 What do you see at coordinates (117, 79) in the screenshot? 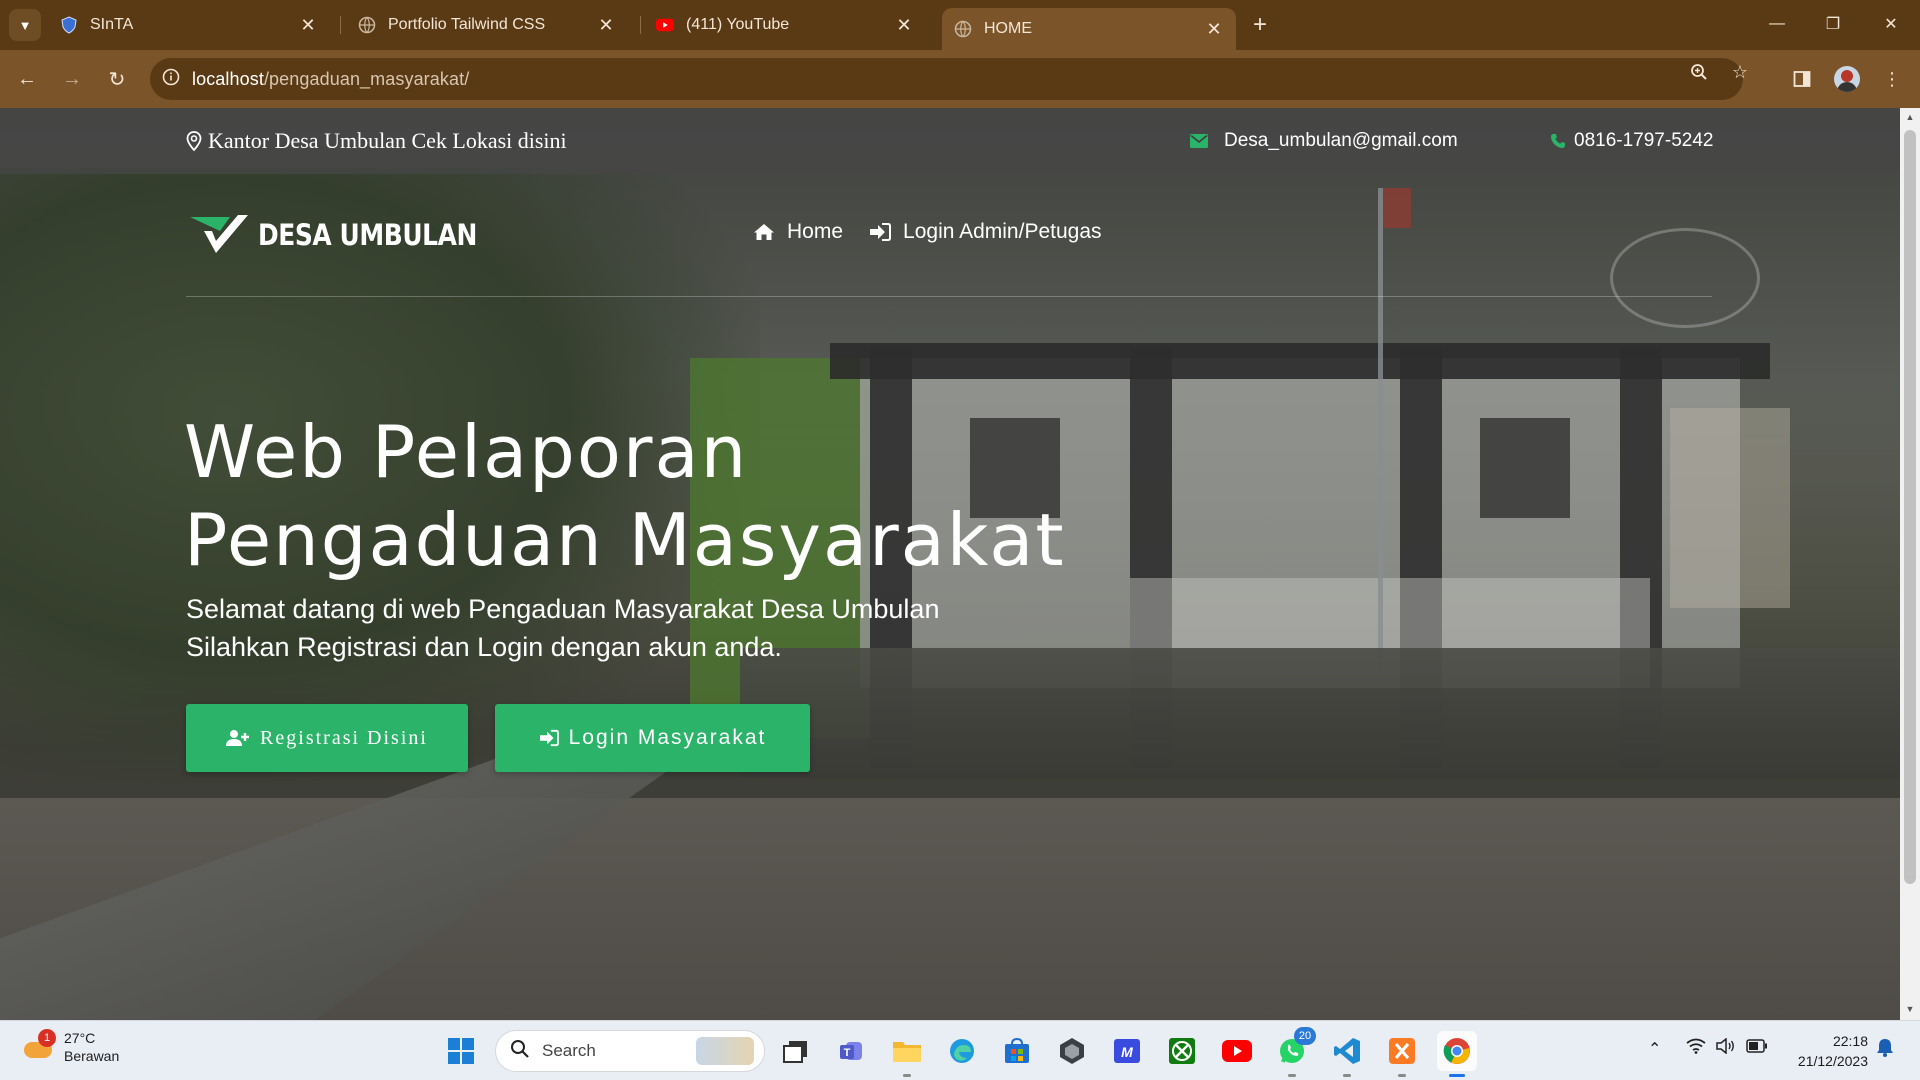
I see `reload-icon: ↻` at bounding box center [117, 79].